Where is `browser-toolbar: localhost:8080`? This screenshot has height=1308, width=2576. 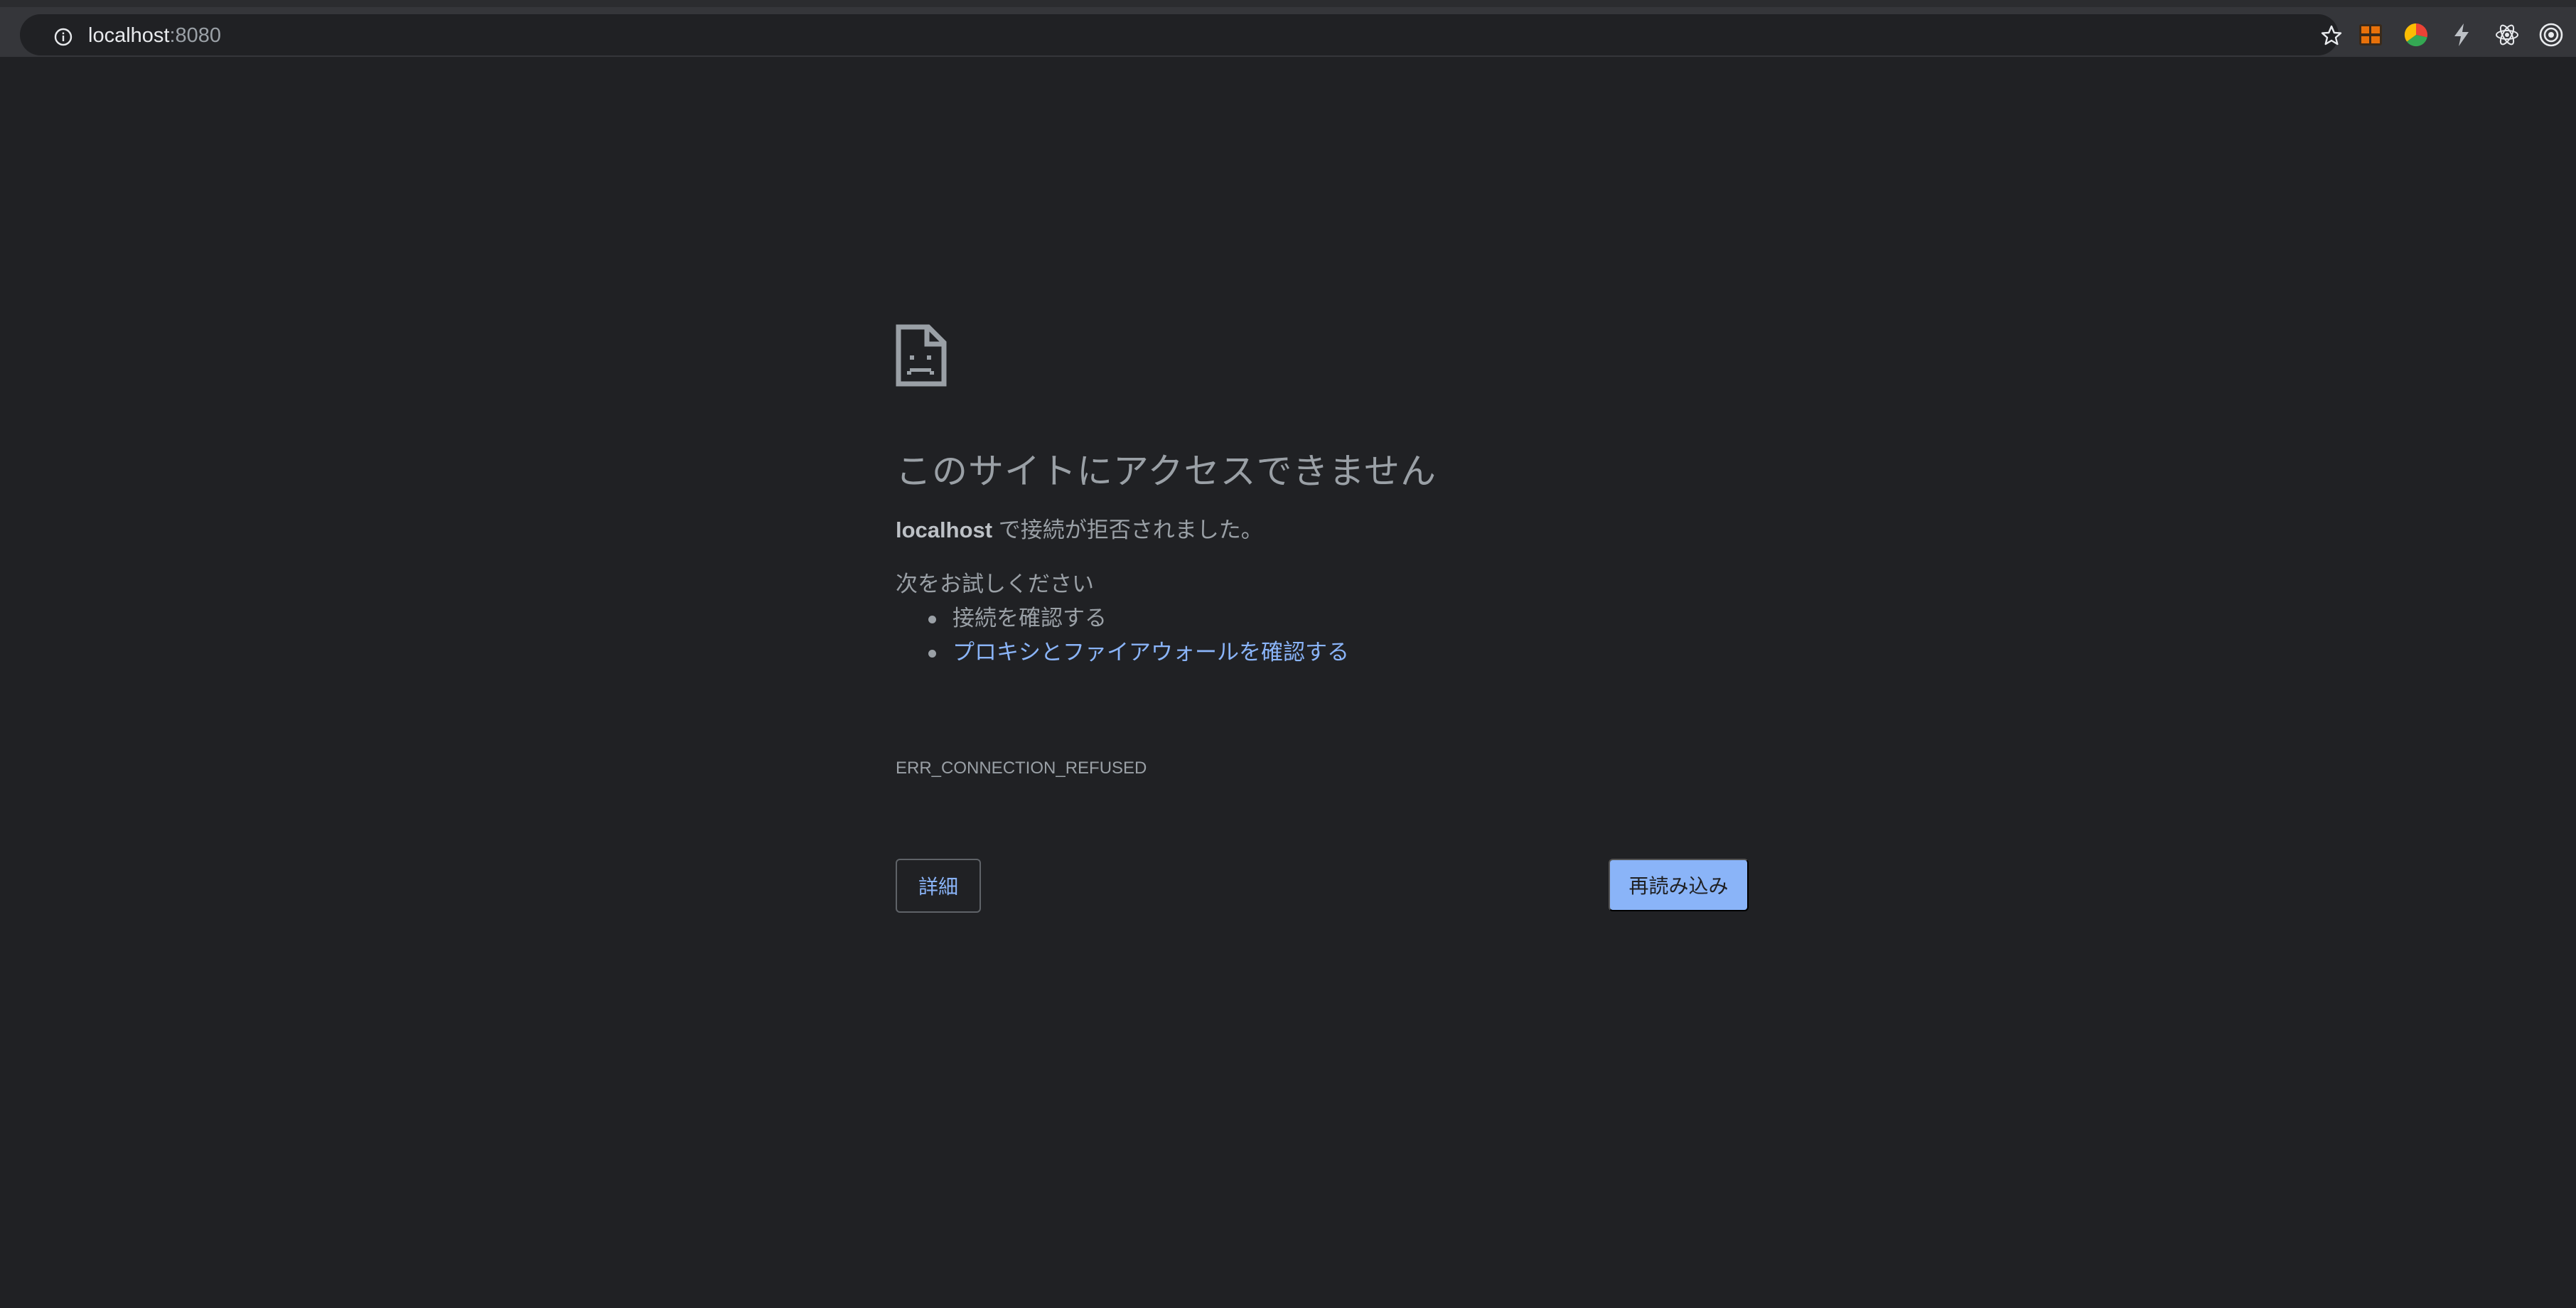 browser-toolbar: localhost:8080 is located at coordinates (1288, 28).